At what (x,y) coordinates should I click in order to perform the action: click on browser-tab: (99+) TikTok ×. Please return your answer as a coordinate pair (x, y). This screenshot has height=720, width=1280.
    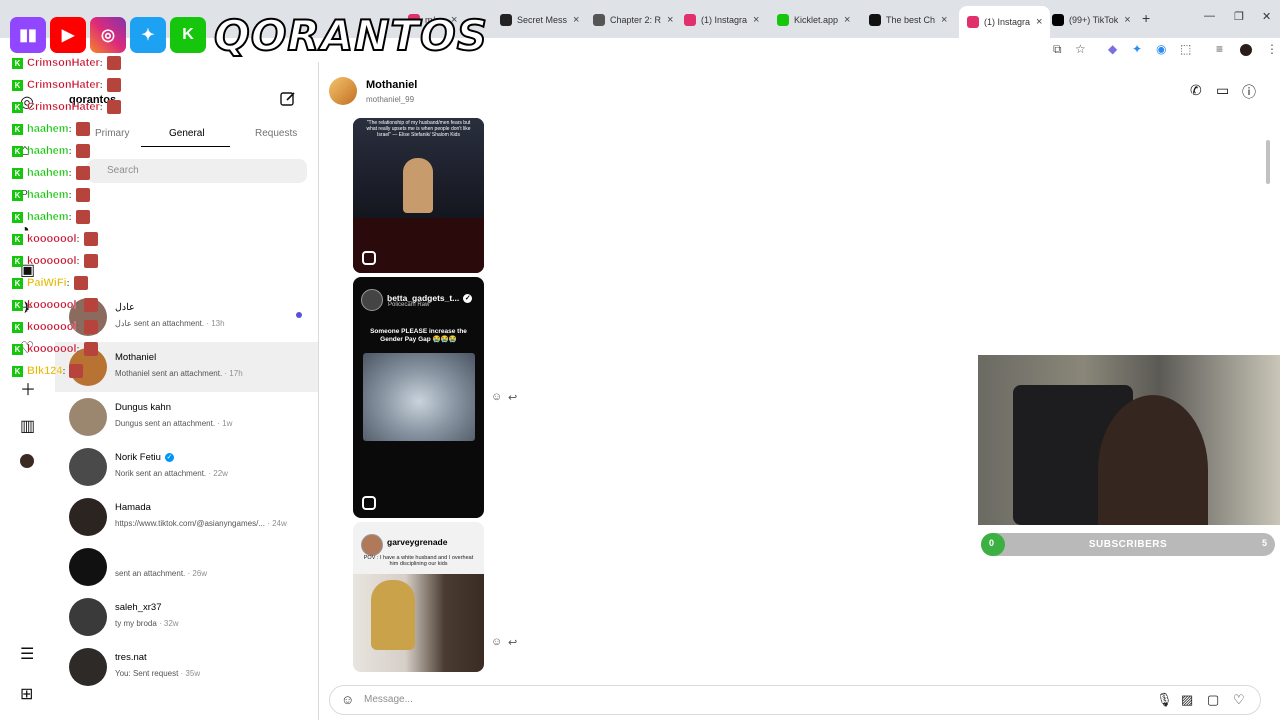
    Looking at the image, I should click on (1091, 20).